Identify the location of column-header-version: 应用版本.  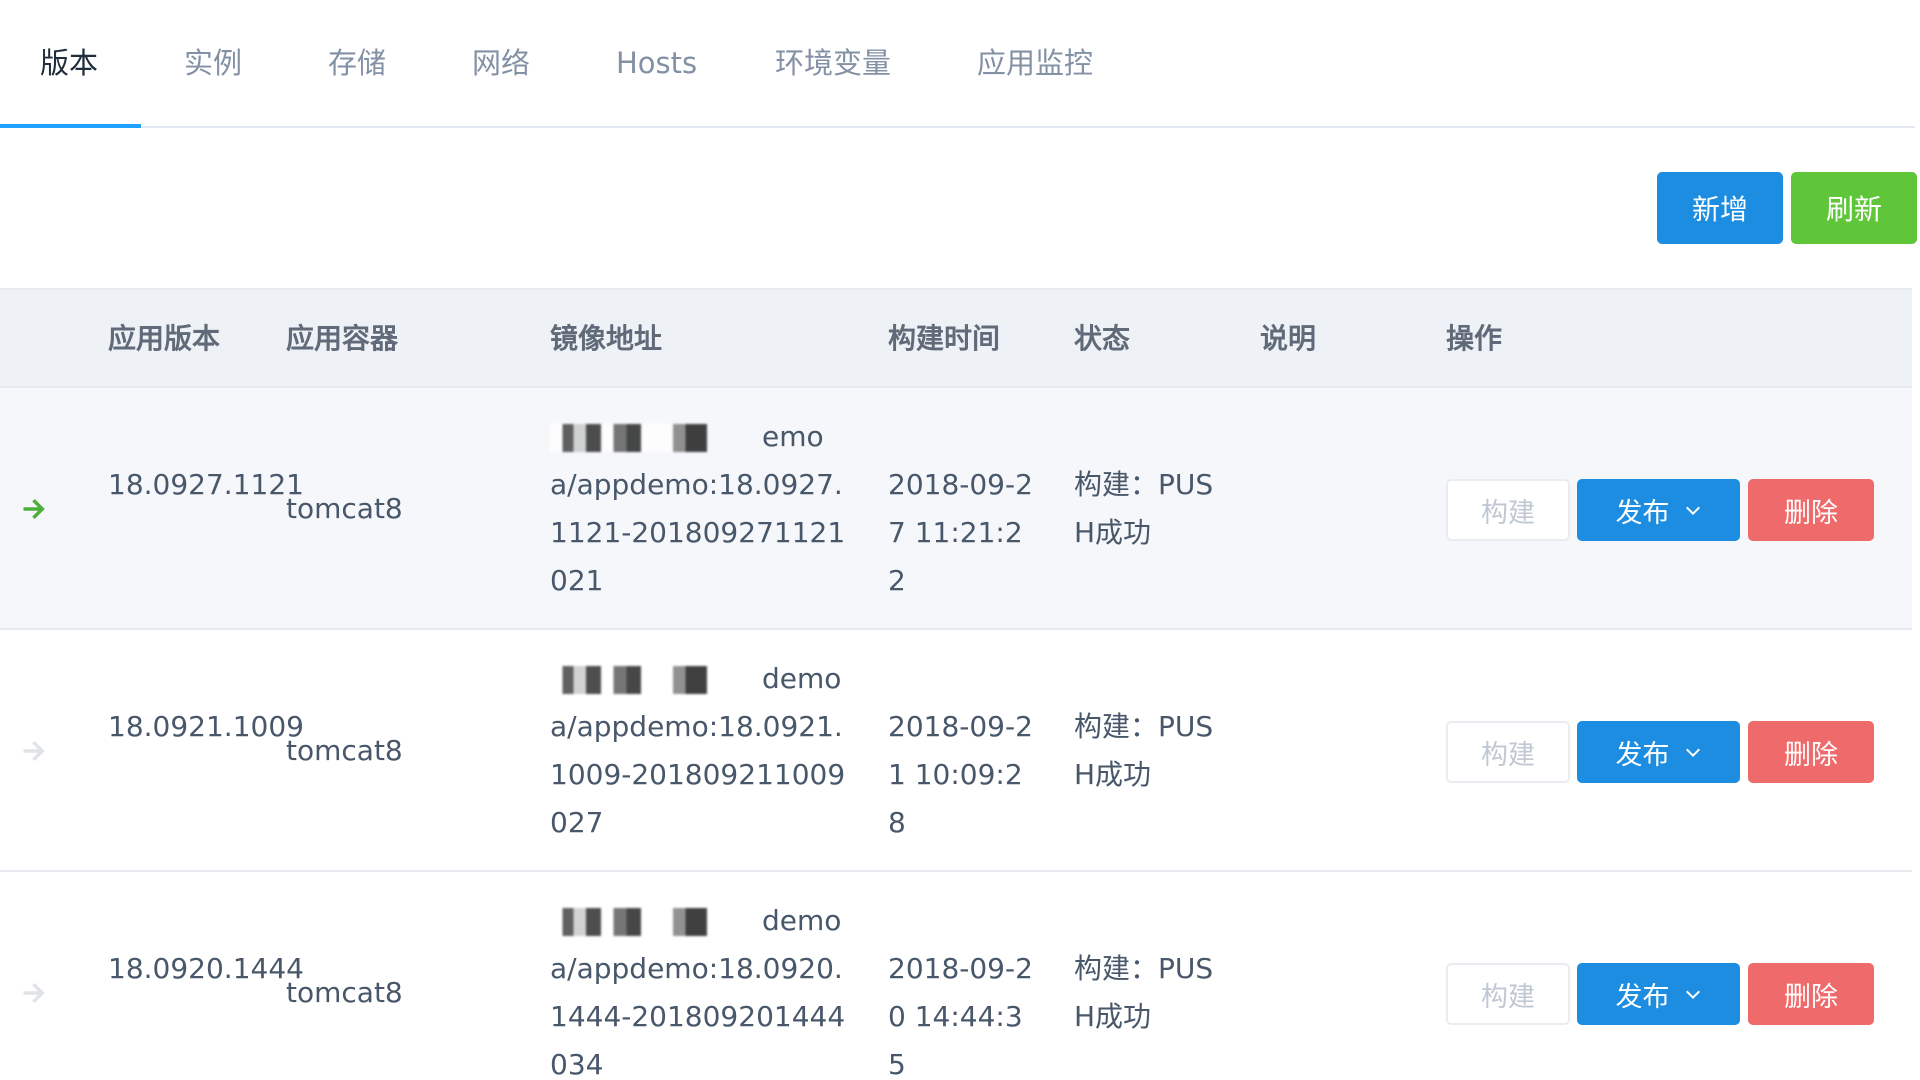
(164, 338).